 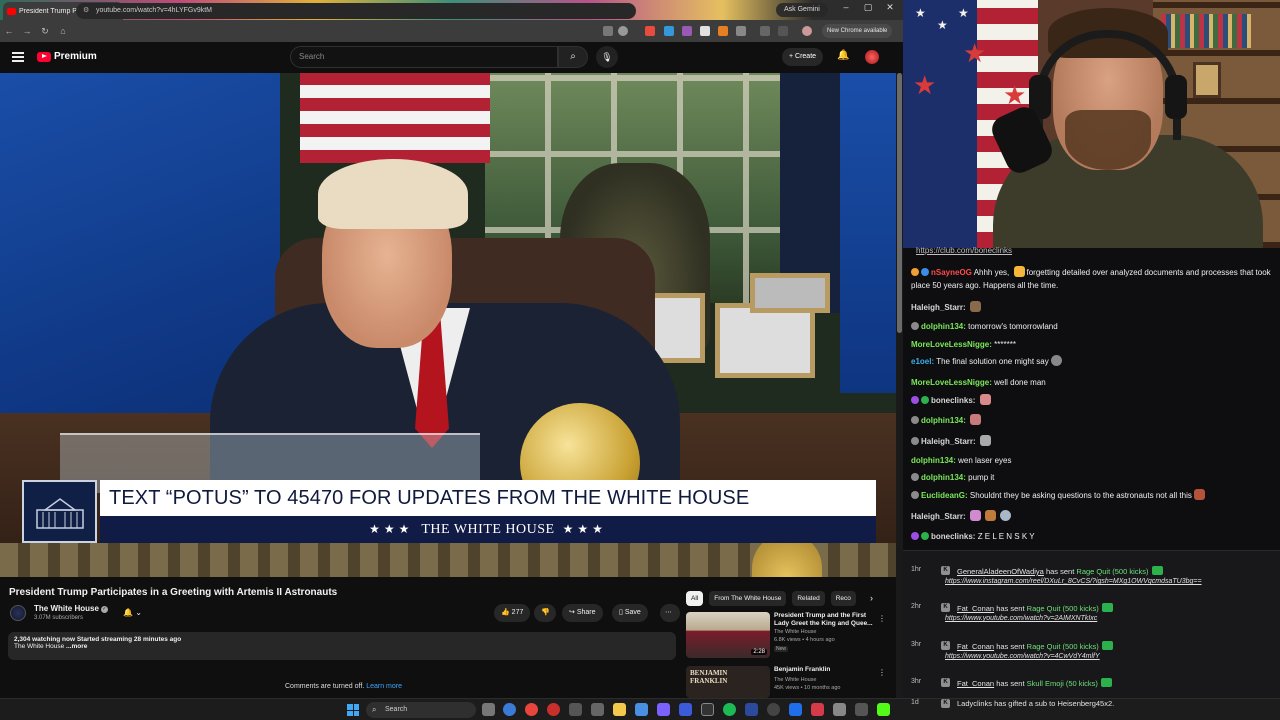 What do you see at coordinates (729, 709) in the screenshot?
I see `spotify-icon` at bounding box center [729, 709].